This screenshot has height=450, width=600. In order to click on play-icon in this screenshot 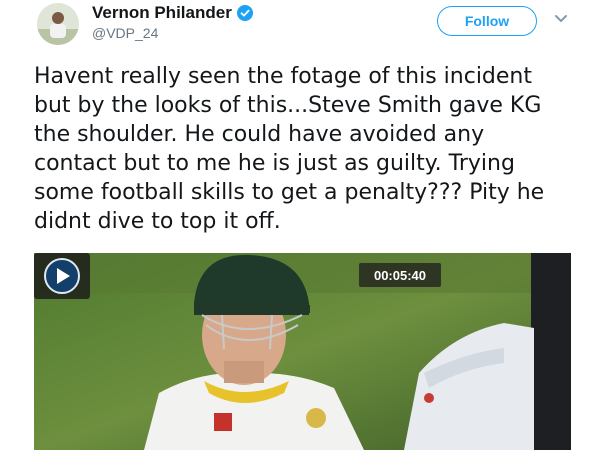, I will do `click(62, 276)`.